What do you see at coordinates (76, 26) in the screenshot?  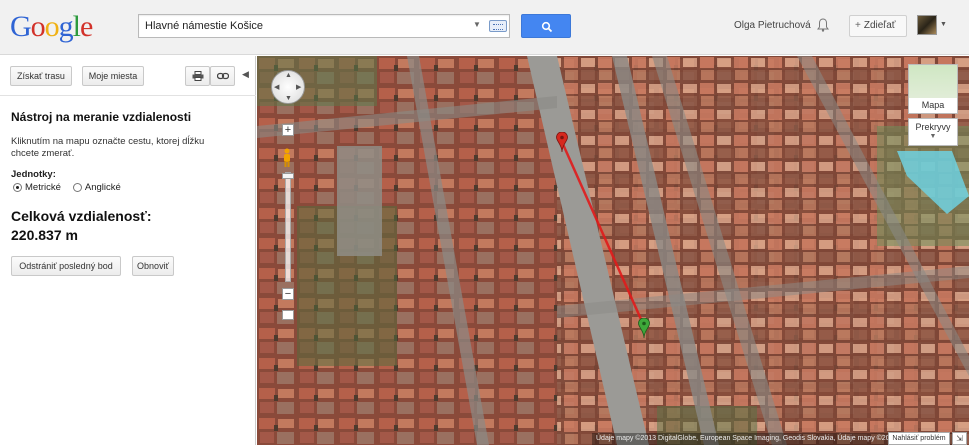 I see `logo-letter: l` at bounding box center [76, 26].